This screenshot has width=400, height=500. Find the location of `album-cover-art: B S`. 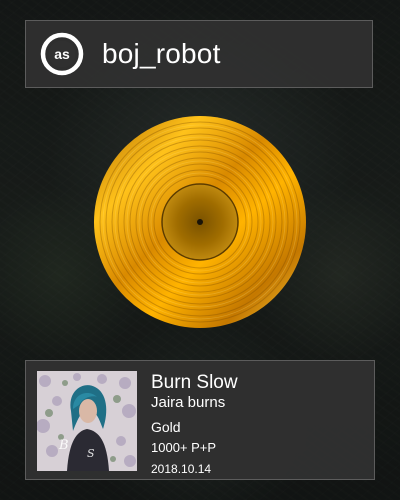

album-cover-art: B S is located at coordinates (87, 421).